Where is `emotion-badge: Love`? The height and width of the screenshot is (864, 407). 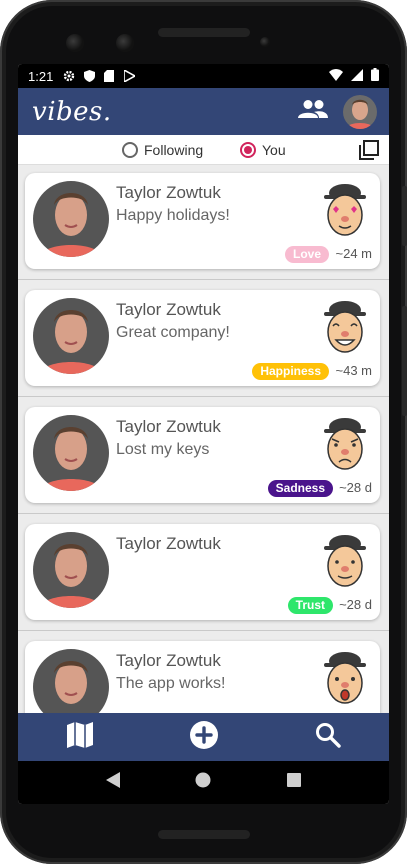 emotion-badge: Love is located at coordinates (306, 254).